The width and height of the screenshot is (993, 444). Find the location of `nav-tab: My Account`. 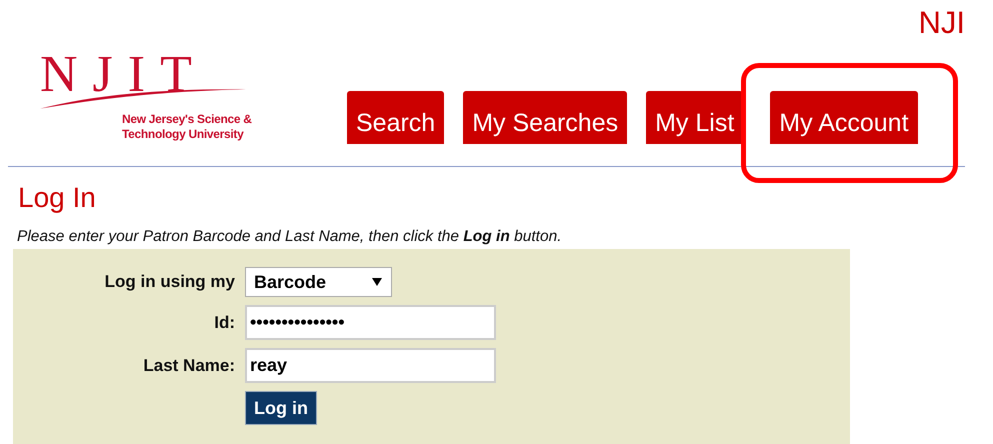

nav-tab: My Account is located at coordinates (844, 117).